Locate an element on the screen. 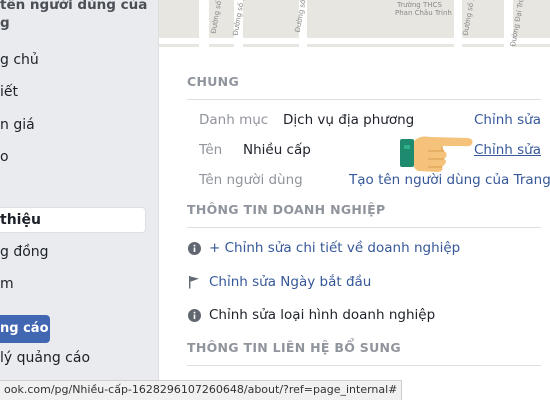 The height and width of the screenshot is (400, 550). map-label: Phan Châu Trinh is located at coordinates (423, 13).